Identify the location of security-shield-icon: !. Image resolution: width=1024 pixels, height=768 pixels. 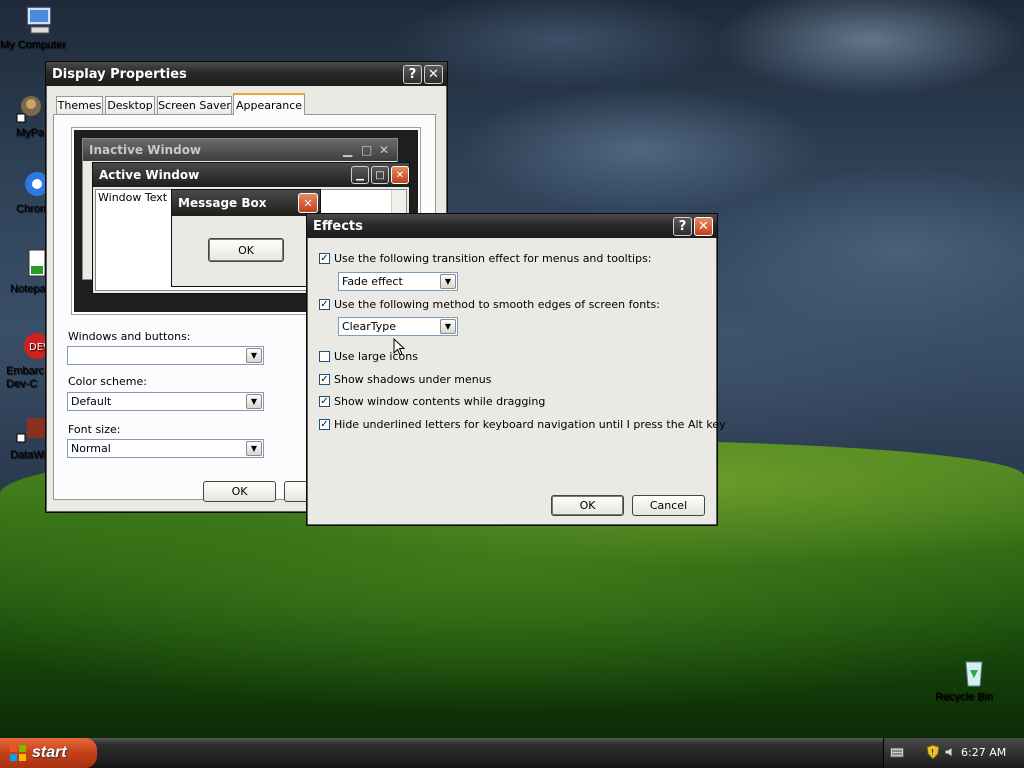
(933, 753).